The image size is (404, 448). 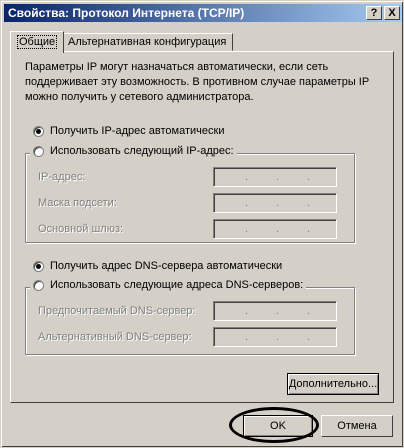 I want to click on help-button: ?, so click(x=374, y=13).